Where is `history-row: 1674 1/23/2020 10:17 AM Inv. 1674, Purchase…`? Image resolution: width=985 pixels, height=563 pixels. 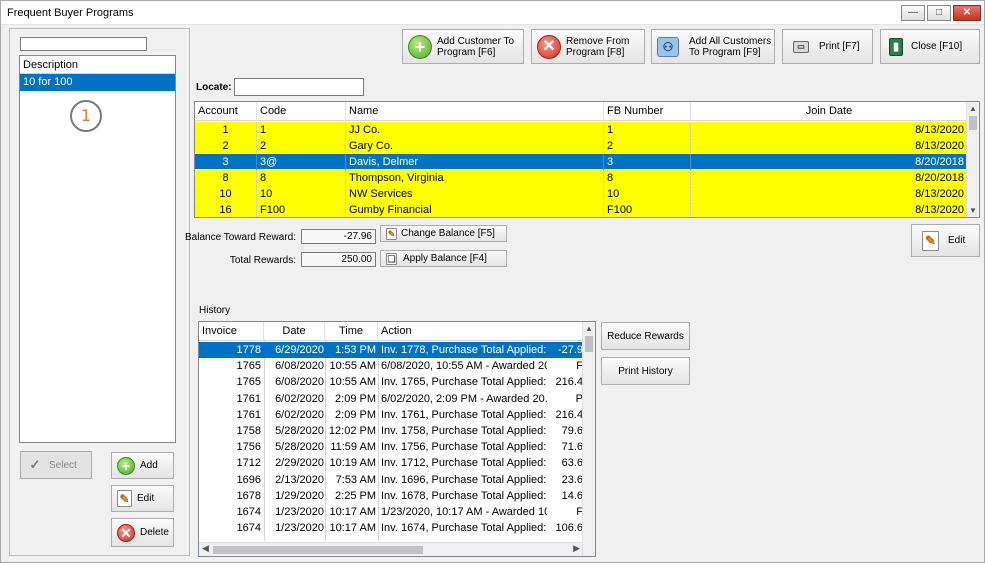
history-row: 1674 1/23/2020 10:17 AM Inv. 1674, Purchase… is located at coordinates (391, 528).